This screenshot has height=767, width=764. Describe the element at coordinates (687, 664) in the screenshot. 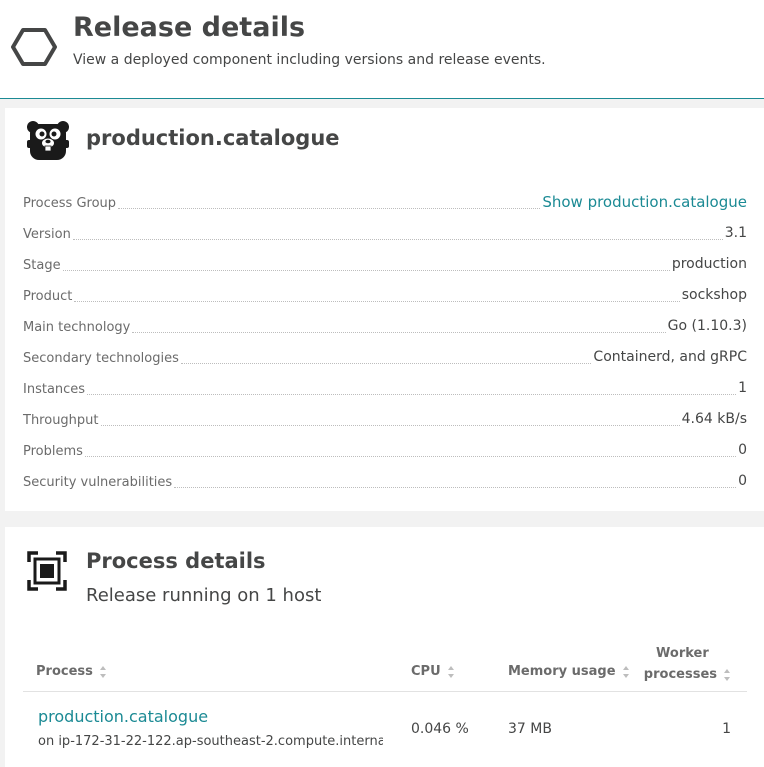

I see `column-header-worker-processes: Worker processes` at that location.